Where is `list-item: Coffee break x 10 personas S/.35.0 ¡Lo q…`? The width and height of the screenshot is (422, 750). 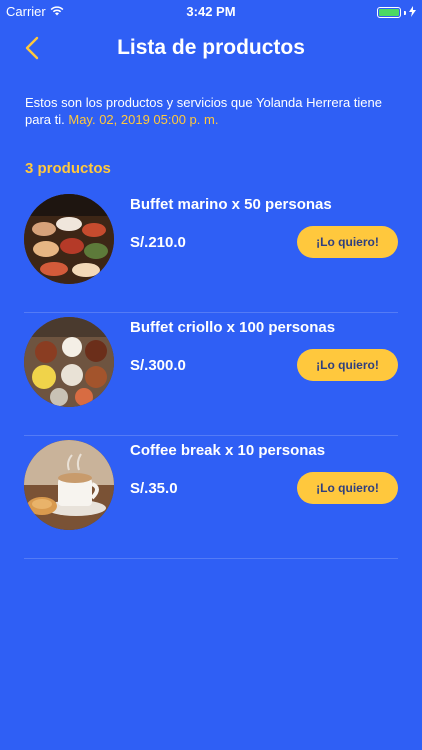
list-item: Coffee break x 10 personas S/.35.0 ¡Lo q… is located at coordinates (211, 497).